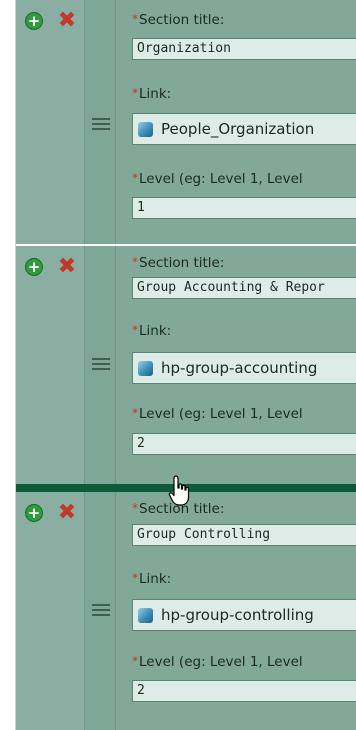  I want to click on section-title-input: Group Controlling, so click(244, 535).